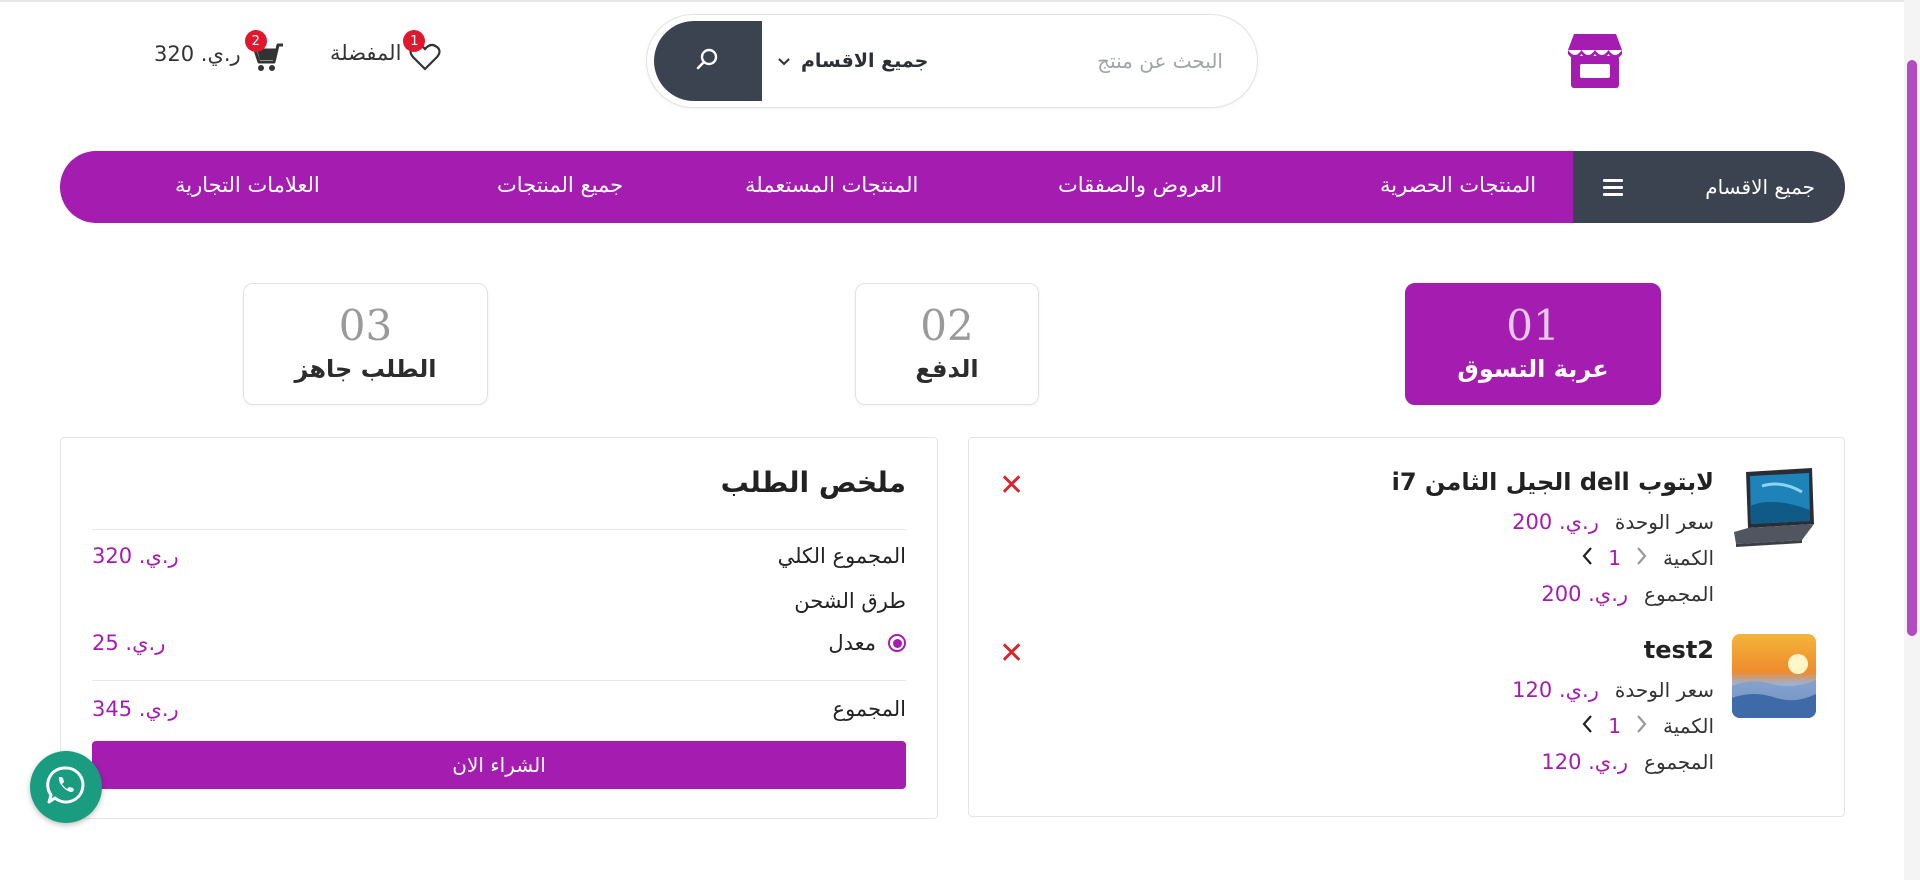 This screenshot has width=1920, height=880. Describe the element at coordinates (422, 50) in the screenshot. I see `heart-icon: 1` at that location.